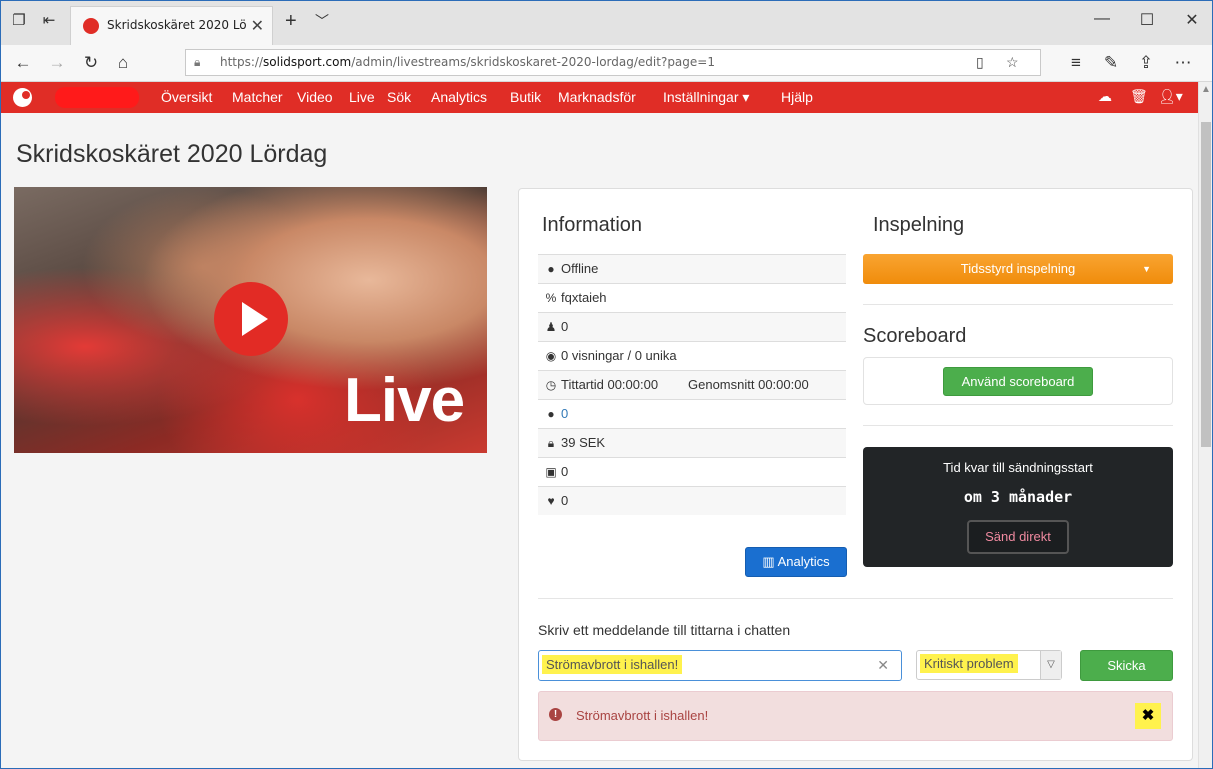 This screenshot has height=769, width=1213. What do you see at coordinates (1012, 62) in the screenshot?
I see `favorite-star-icon: ☆` at bounding box center [1012, 62].